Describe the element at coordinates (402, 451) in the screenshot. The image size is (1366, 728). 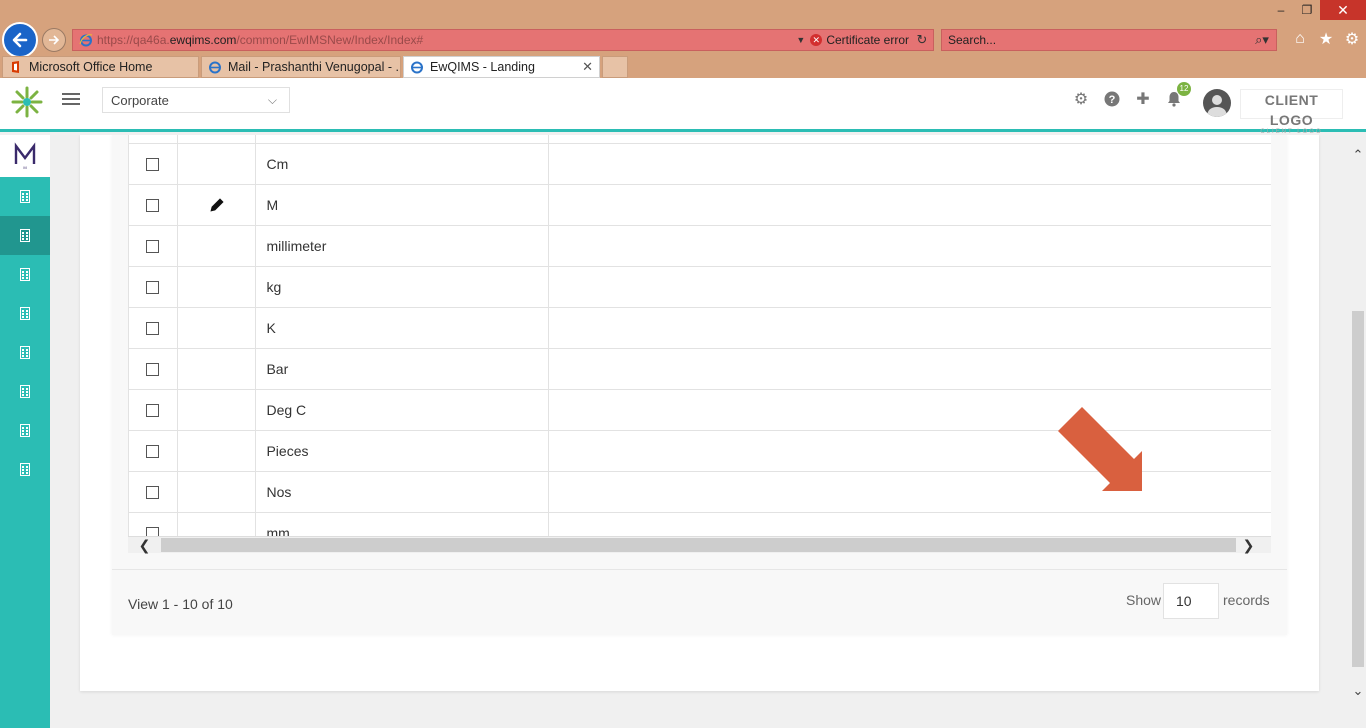
I see `unit-name-cell: Pieces` at that location.